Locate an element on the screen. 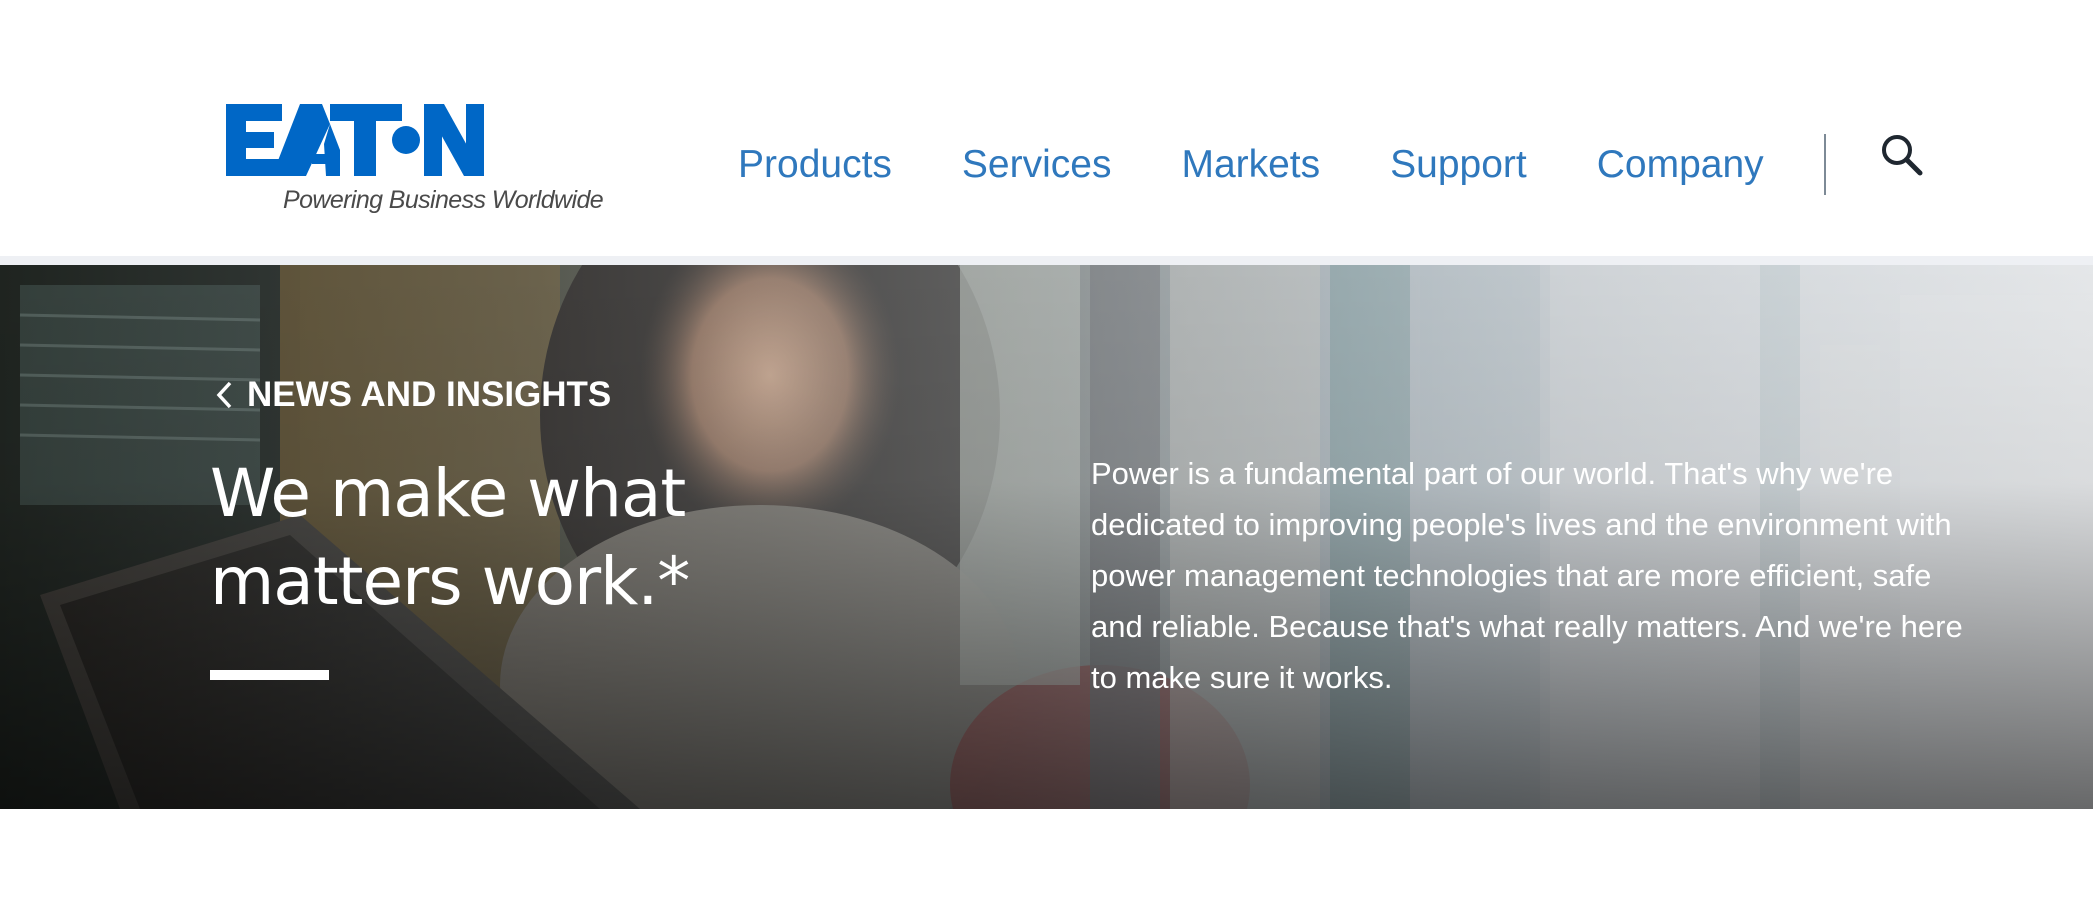 The height and width of the screenshot is (919, 2093). nav-item-products: Products is located at coordinates (815, 165).